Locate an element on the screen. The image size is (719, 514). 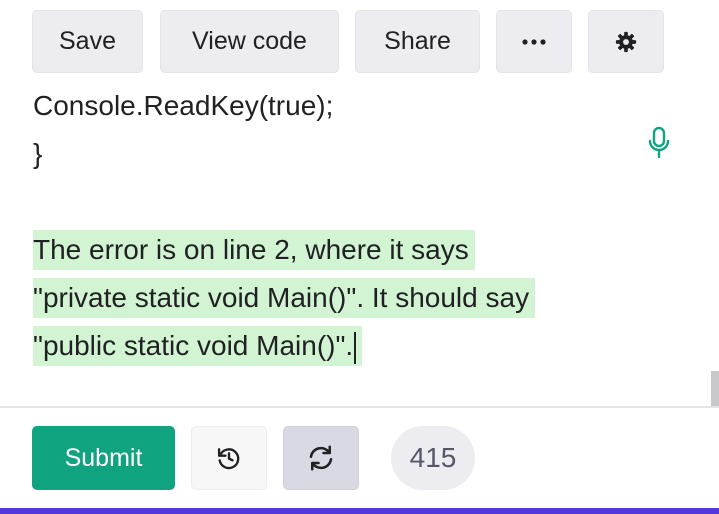
text-cursor is located at coordinates (355, 347).